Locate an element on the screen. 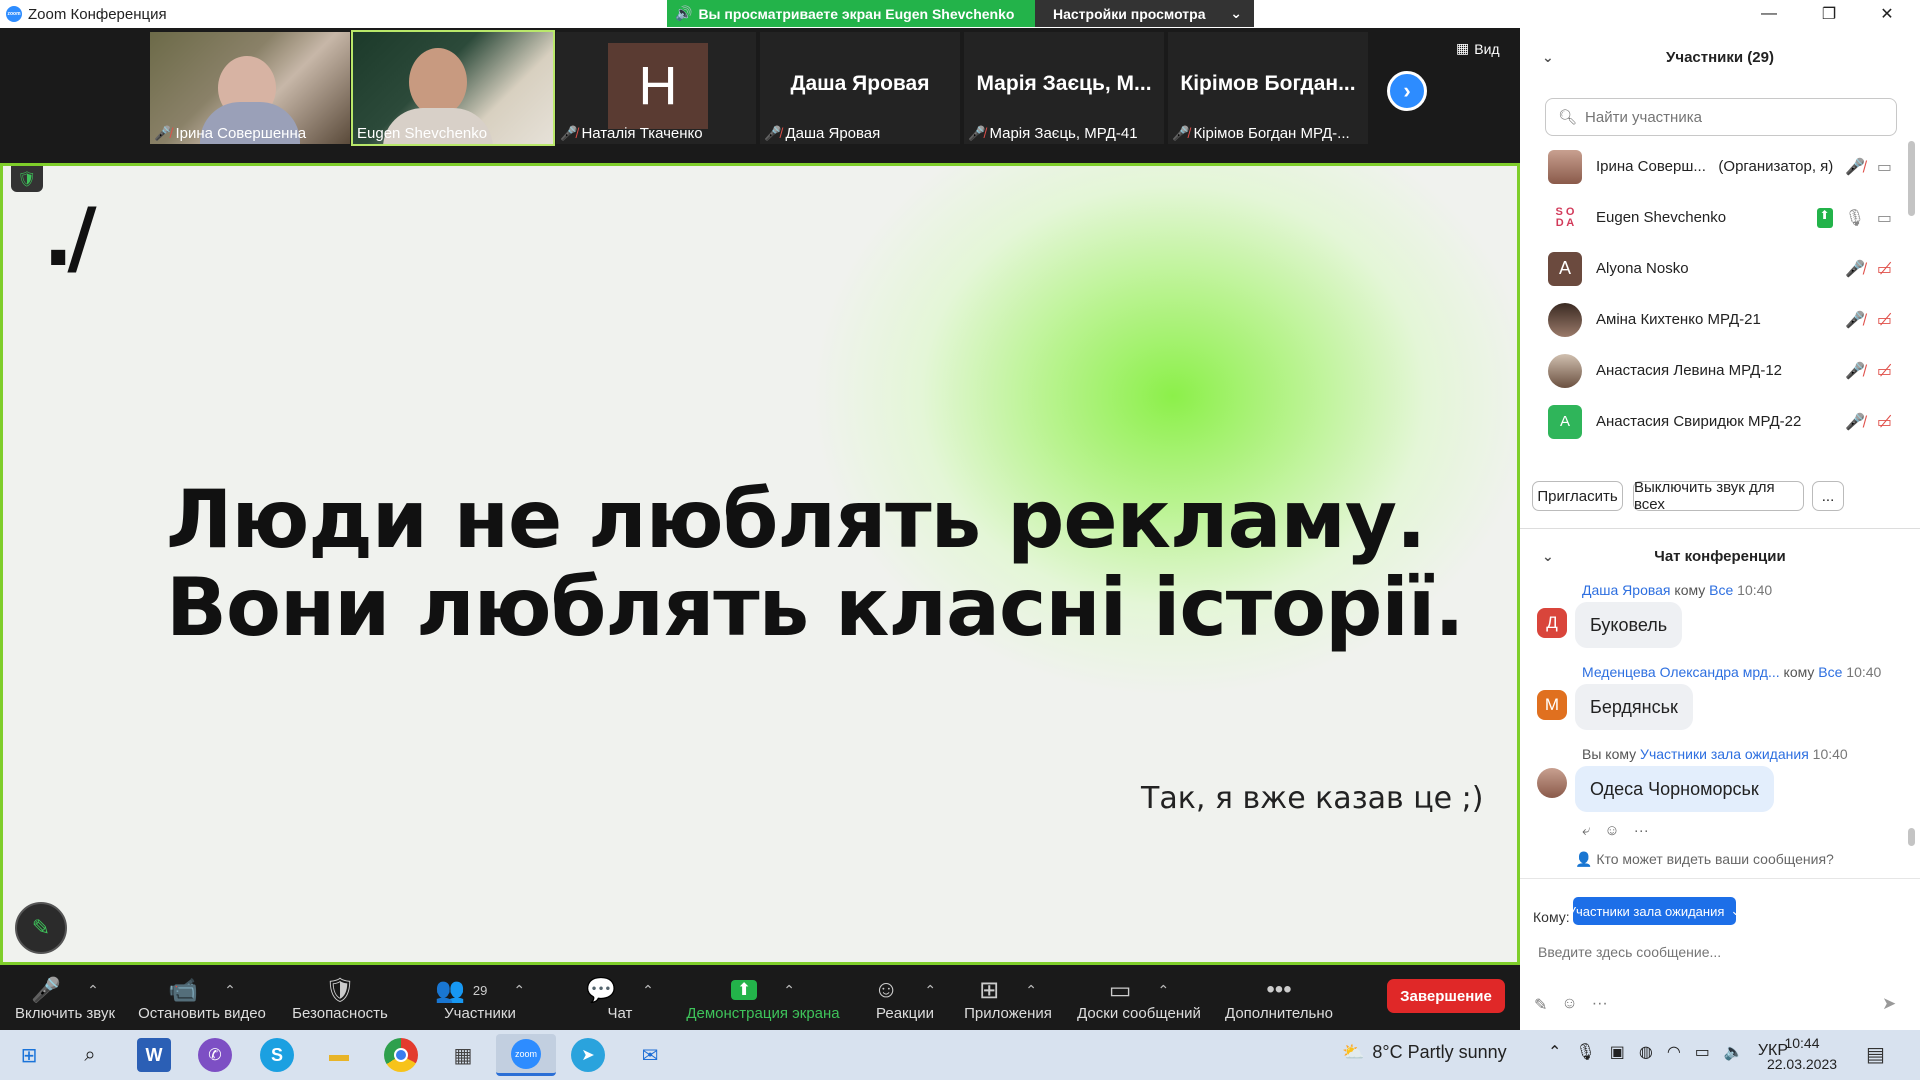 This screenshot has width=1920, height=1080. chat-bubble: Одеса Чорноморськ is located at coordinates (1674, 789).